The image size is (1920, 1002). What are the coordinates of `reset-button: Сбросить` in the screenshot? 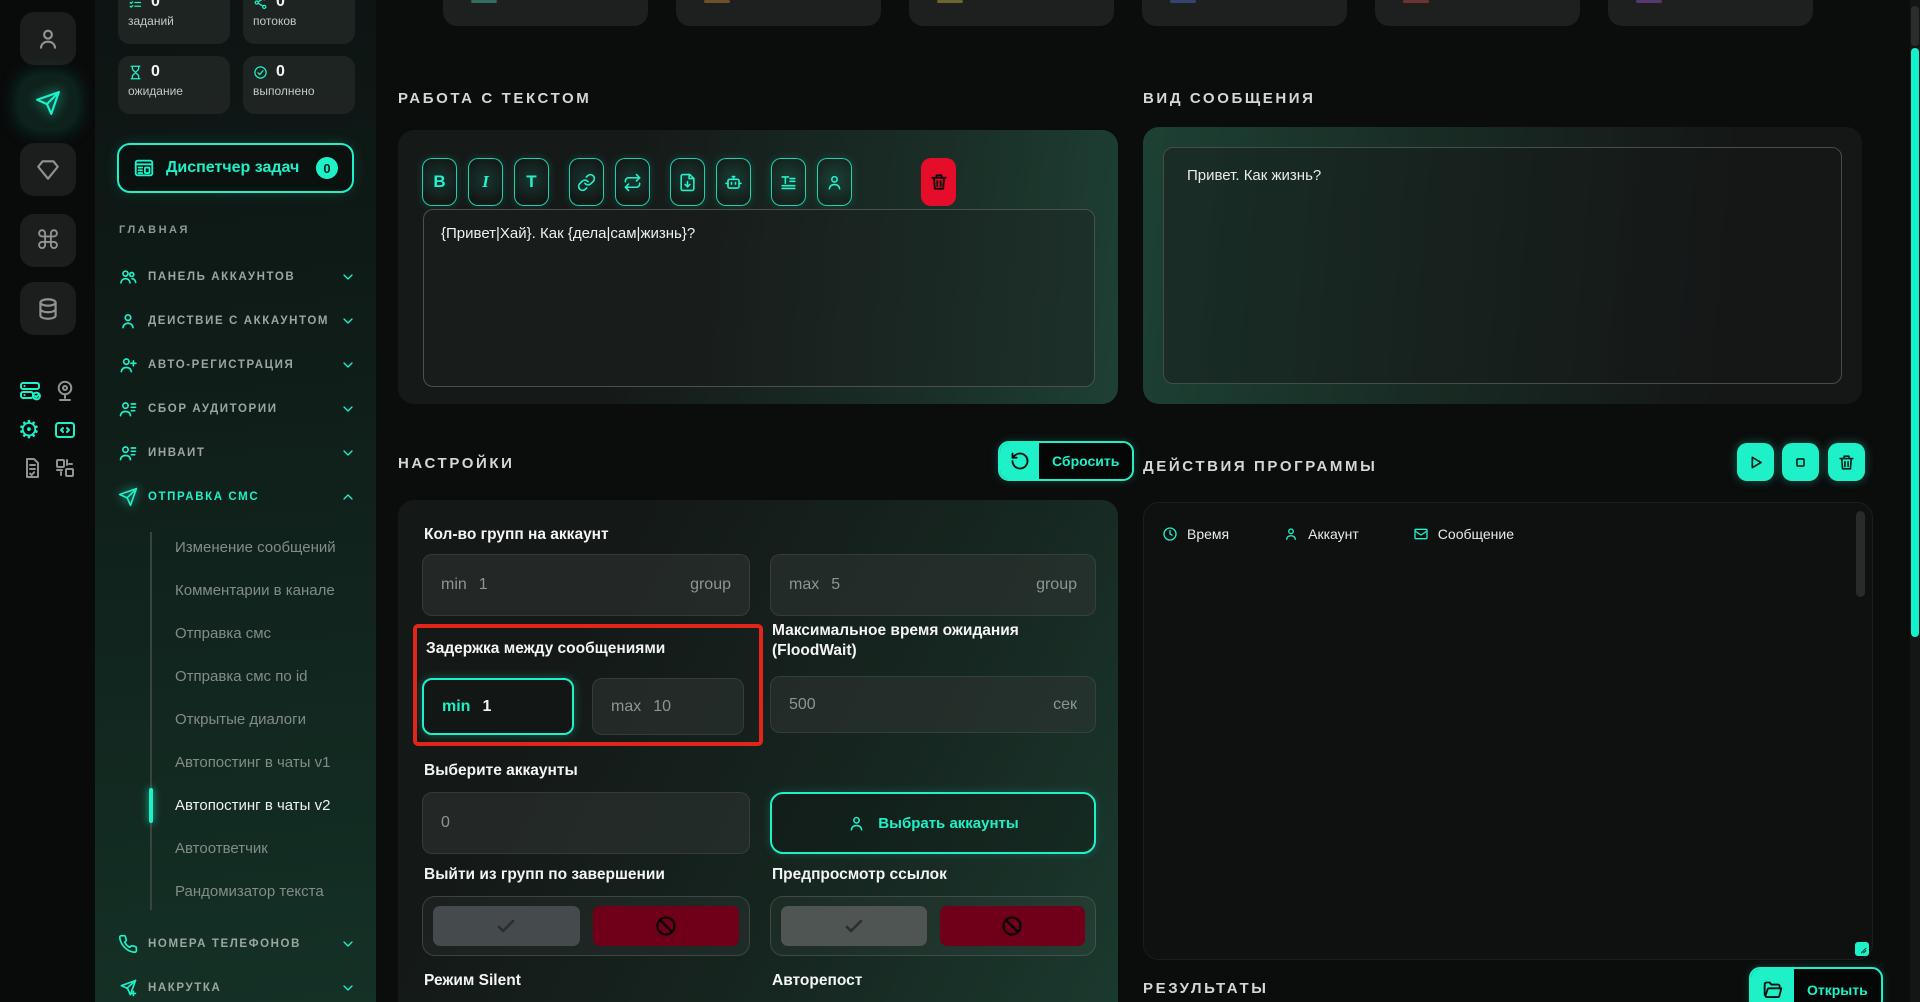 It's located at (1066, 461).